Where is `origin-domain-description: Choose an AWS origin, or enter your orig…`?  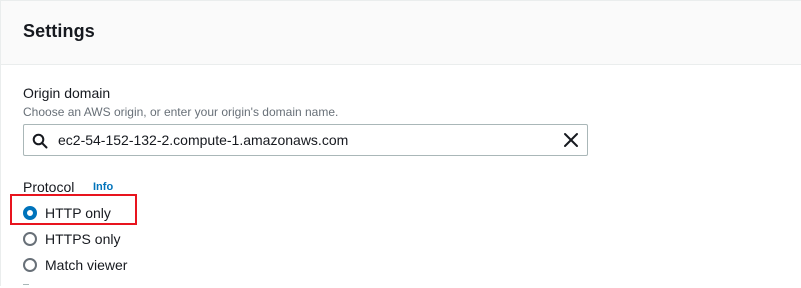 origin-domain-description: Choose an AWS origin, or enter your orig… is located at coordinates (181, 112).